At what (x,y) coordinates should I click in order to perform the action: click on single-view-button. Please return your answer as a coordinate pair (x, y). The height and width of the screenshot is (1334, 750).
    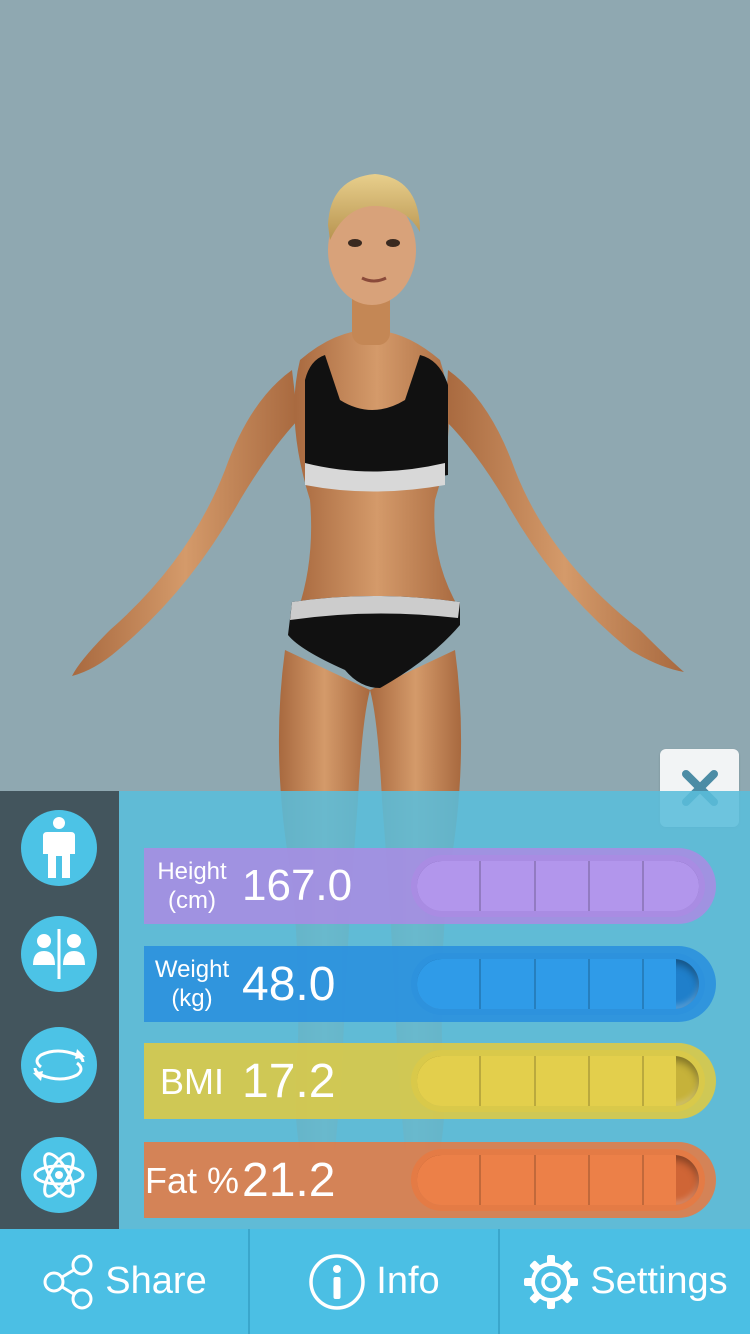
    Looking at the image, I should click on (59, 848).